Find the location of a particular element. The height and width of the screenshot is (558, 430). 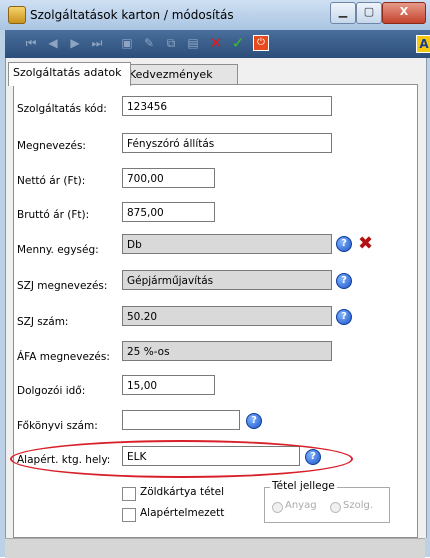

fokonyvi-help-icon: ? is located at coordinates (254, 421).